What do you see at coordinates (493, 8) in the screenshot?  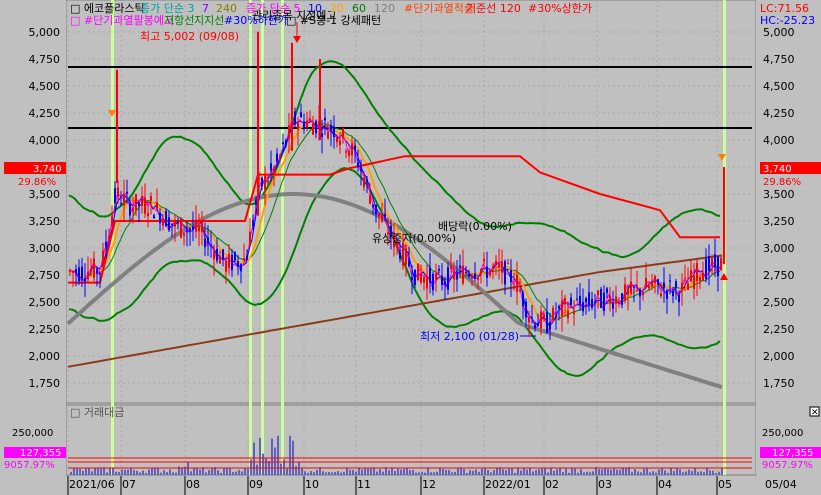 I see `legend-item: 기준선 120` at bounding box center [493, 8].